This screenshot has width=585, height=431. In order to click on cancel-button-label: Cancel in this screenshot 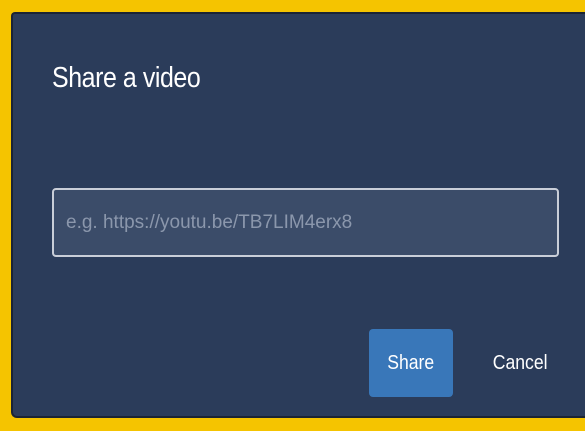, I will do `click(520, 362)`.